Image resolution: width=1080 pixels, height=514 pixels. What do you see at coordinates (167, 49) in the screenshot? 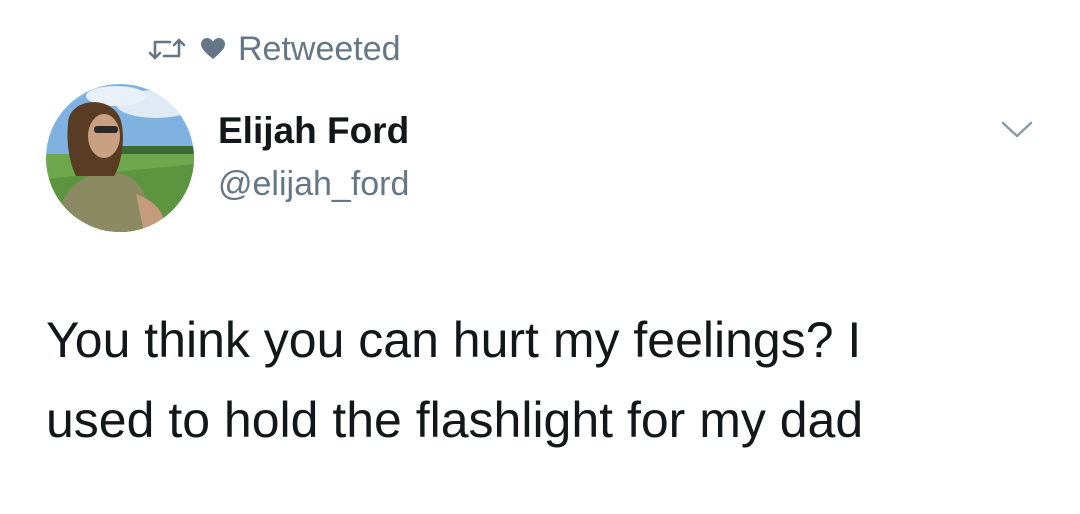
I see `retweet-icon` at bounding box center [167, 49].